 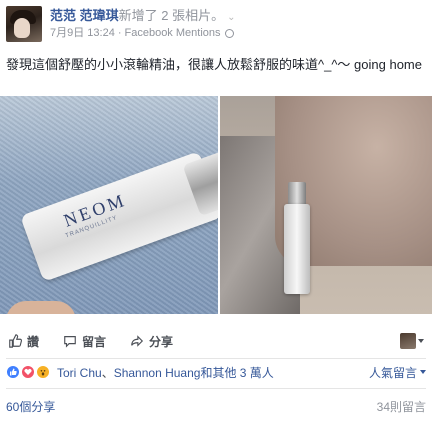 What do you see at coordinates (84, 15) in the screenshot?
I see `author-name: 范范 范瑋琪` at bounding box center [84, 15].